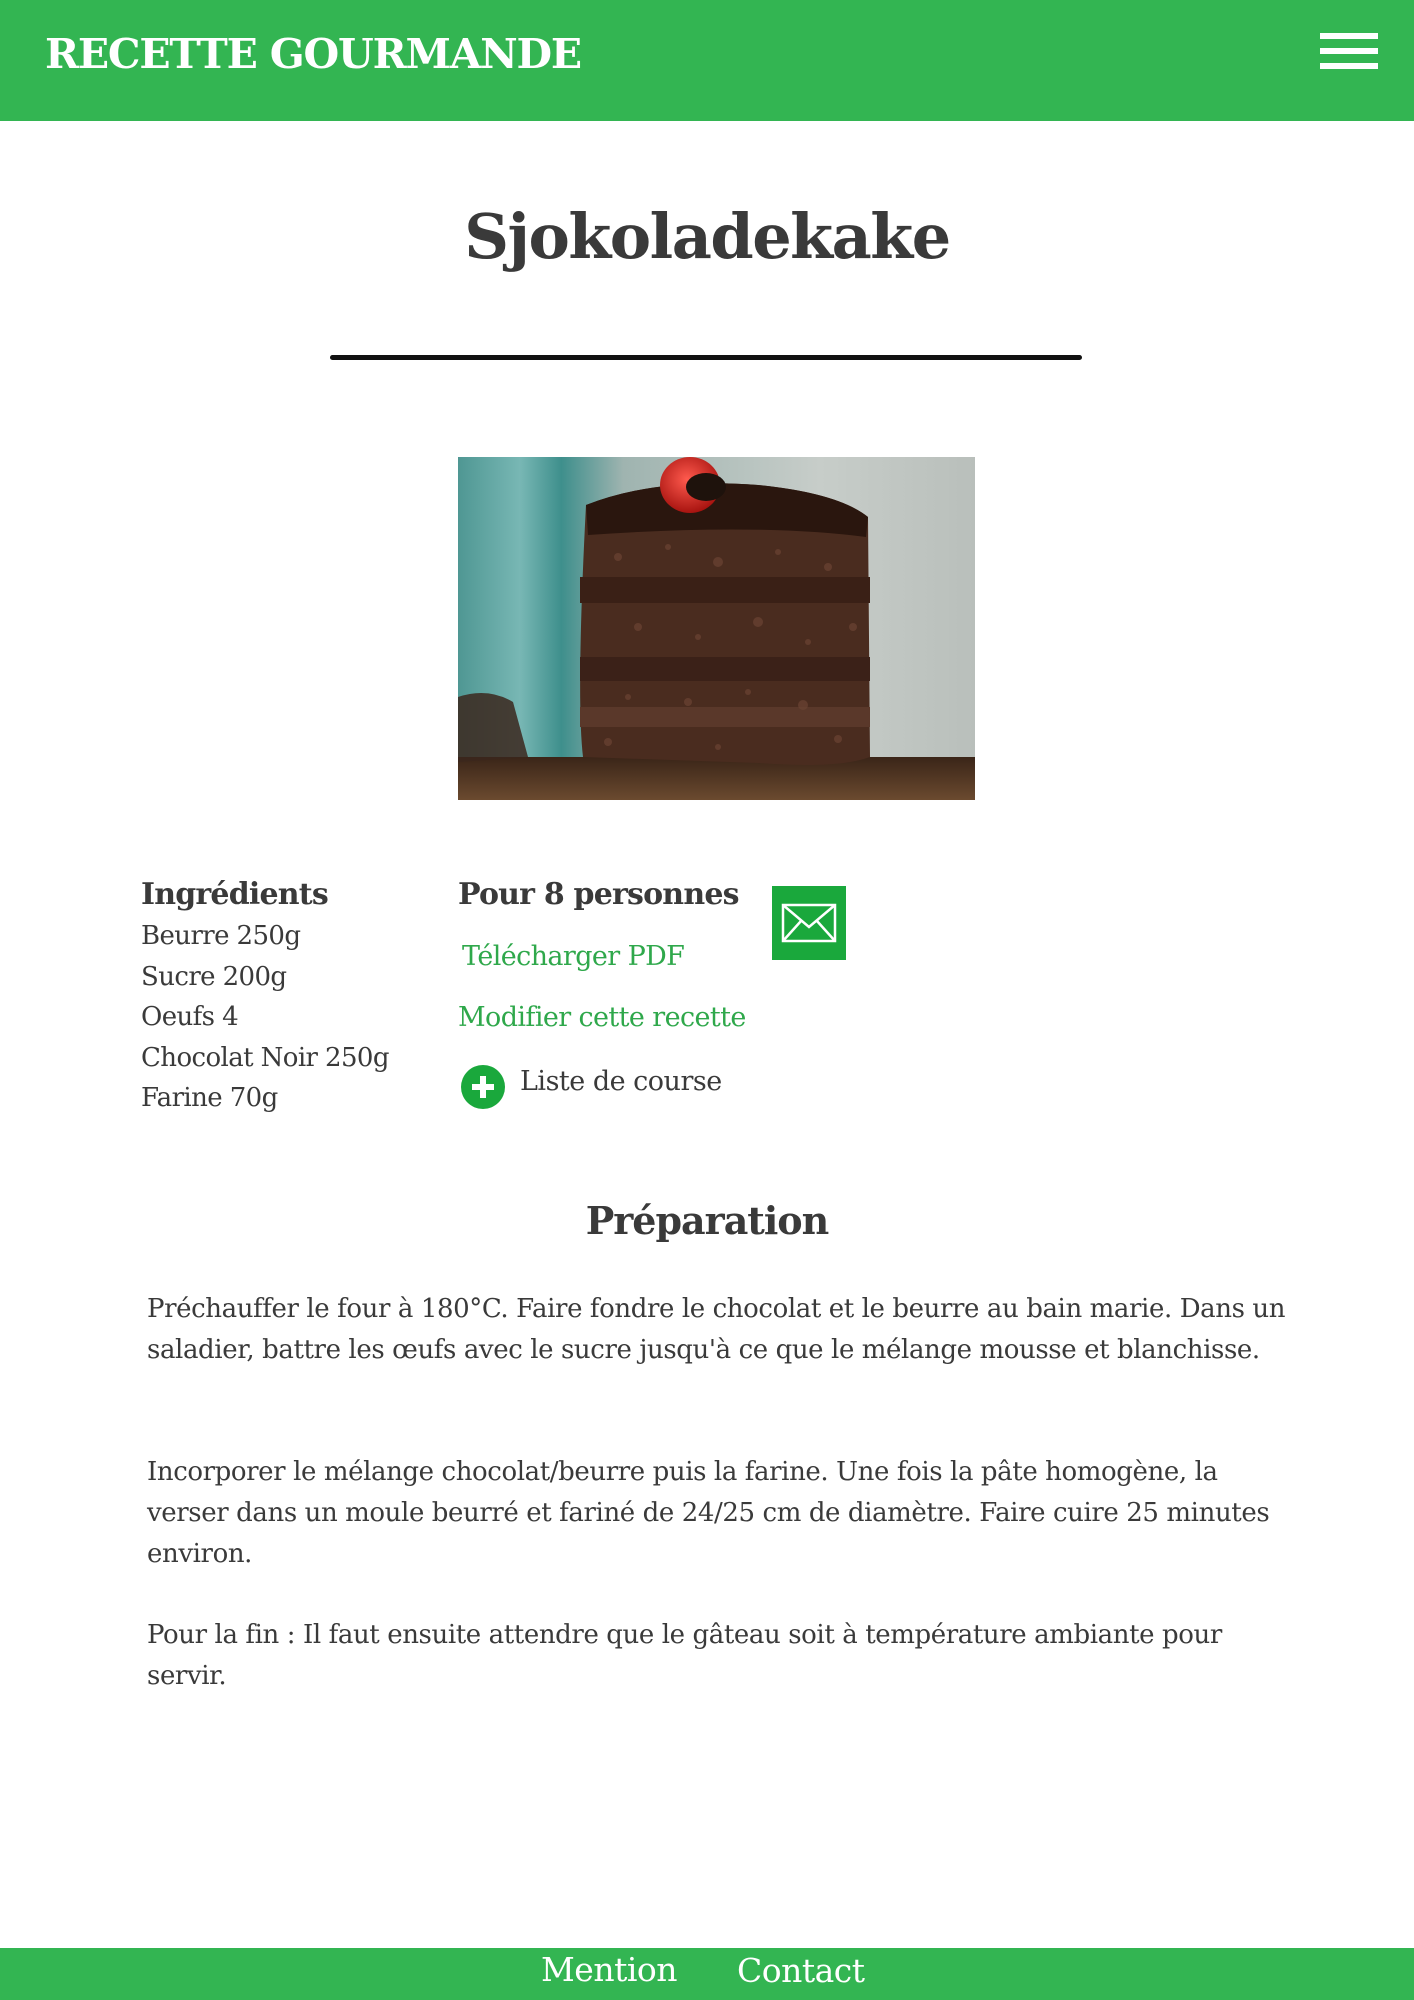  I want to click on preparation-heading: Préparation, so click(707, 1220).